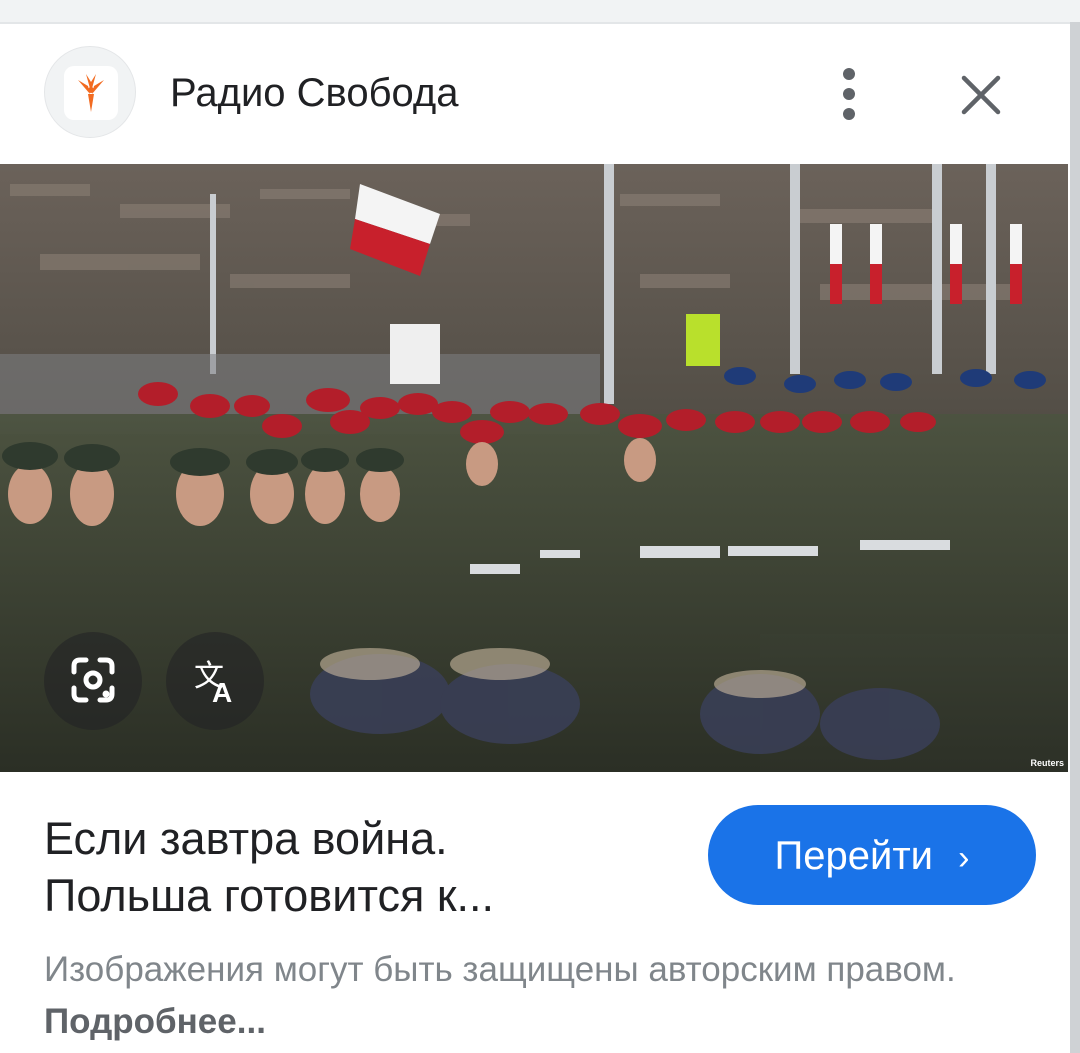  I want to click on result-header, so click(534, 94).